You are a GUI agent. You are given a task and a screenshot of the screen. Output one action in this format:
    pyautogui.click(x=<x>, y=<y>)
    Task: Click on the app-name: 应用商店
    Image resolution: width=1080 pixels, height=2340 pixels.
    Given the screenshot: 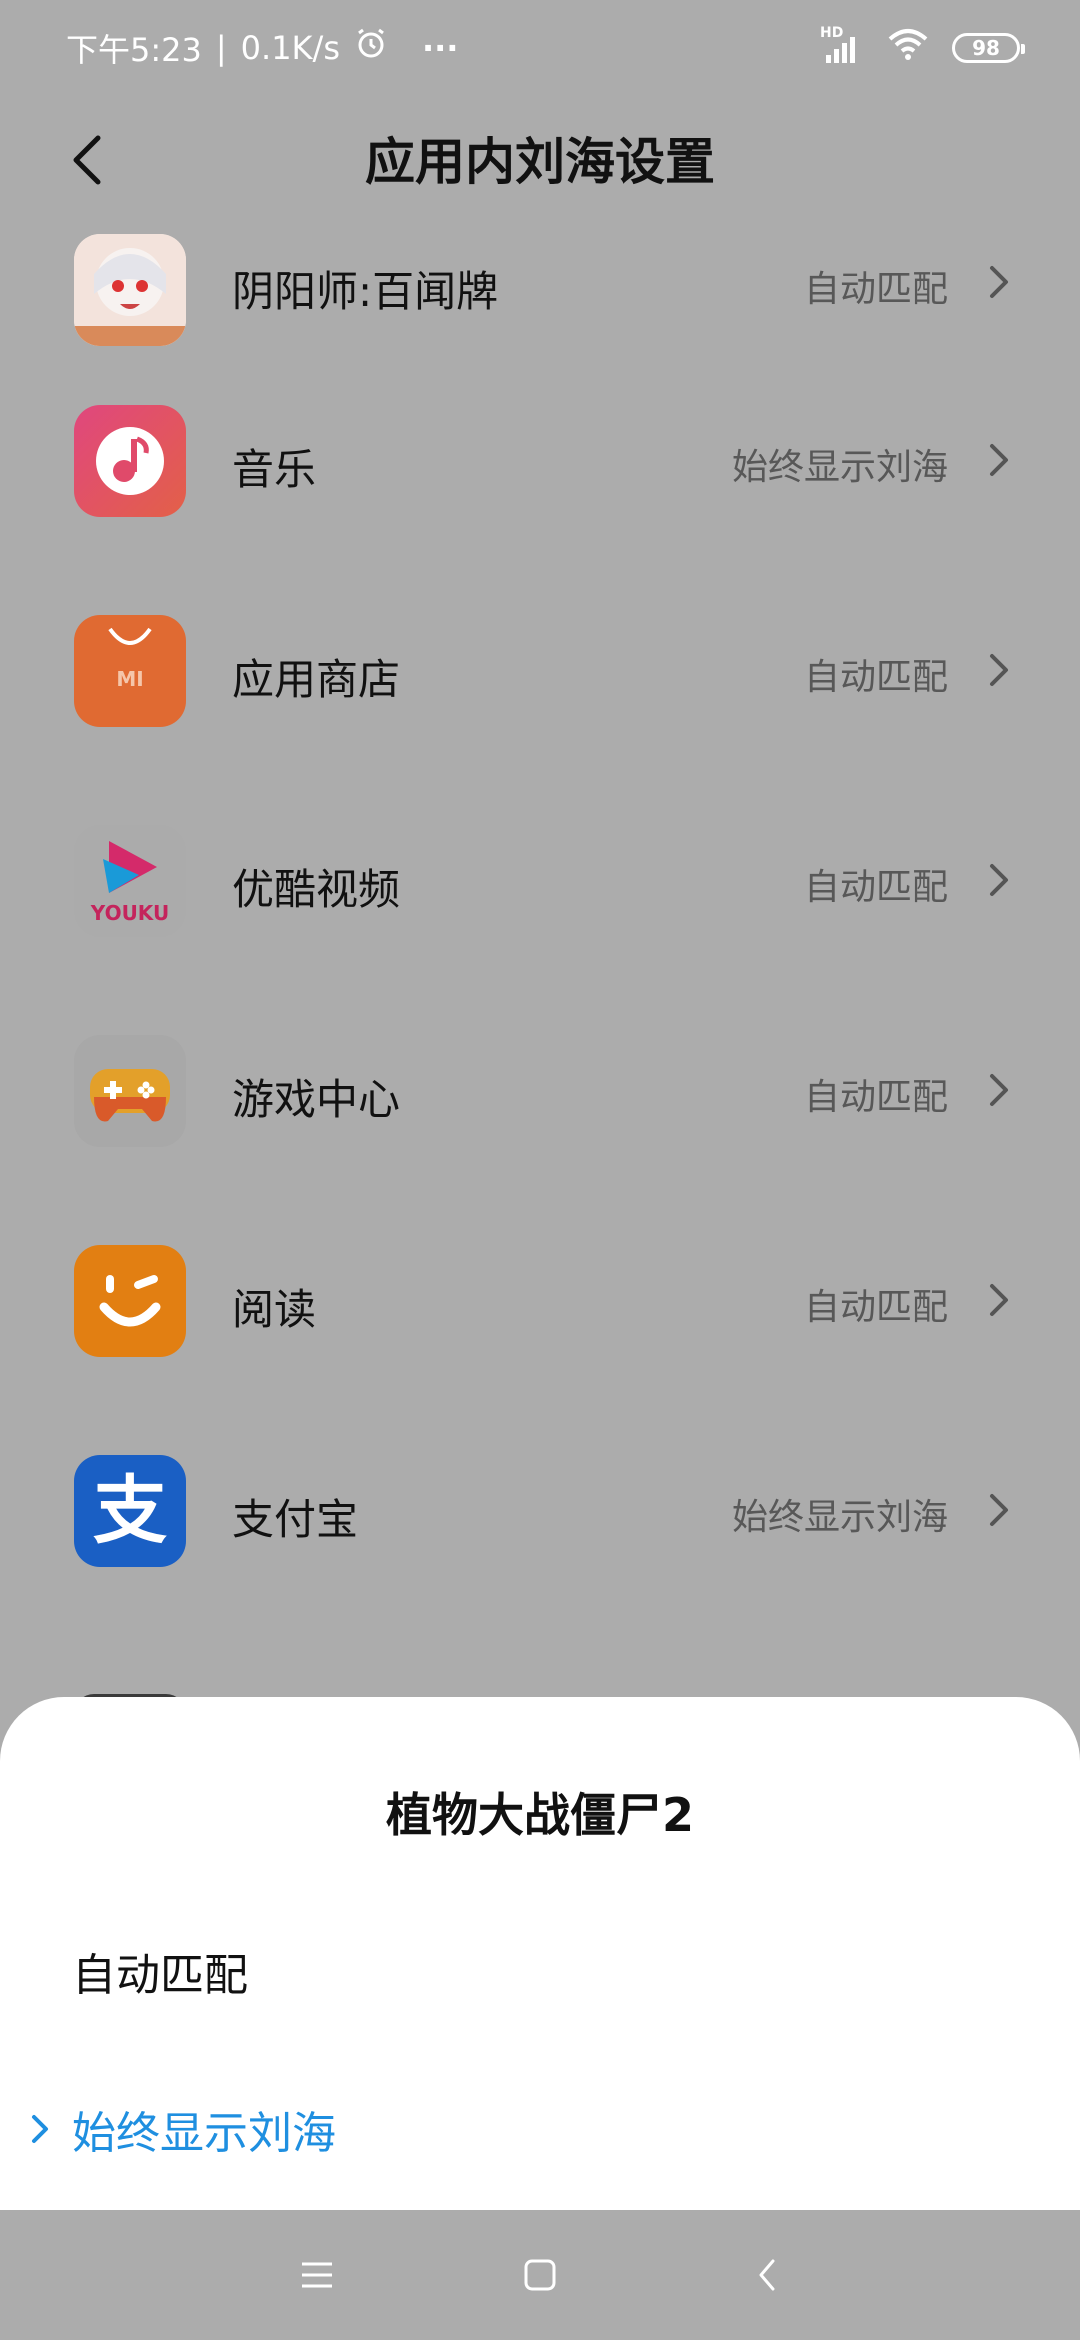 What is the action you would take?
    pyautogui.click(x=316, y=679)
    